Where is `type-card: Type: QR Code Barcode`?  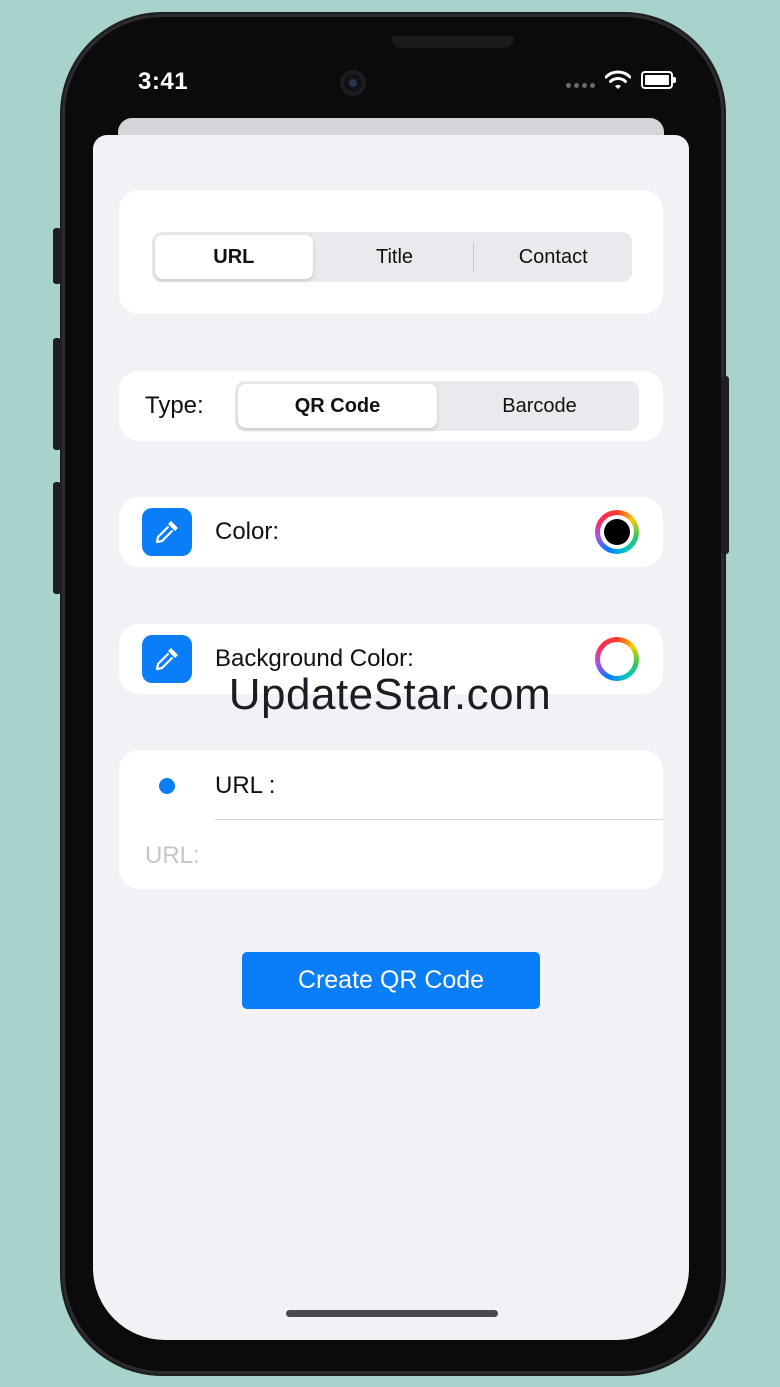
type-card: Type: QR Code Barcode is located at coordinates (391, 406).